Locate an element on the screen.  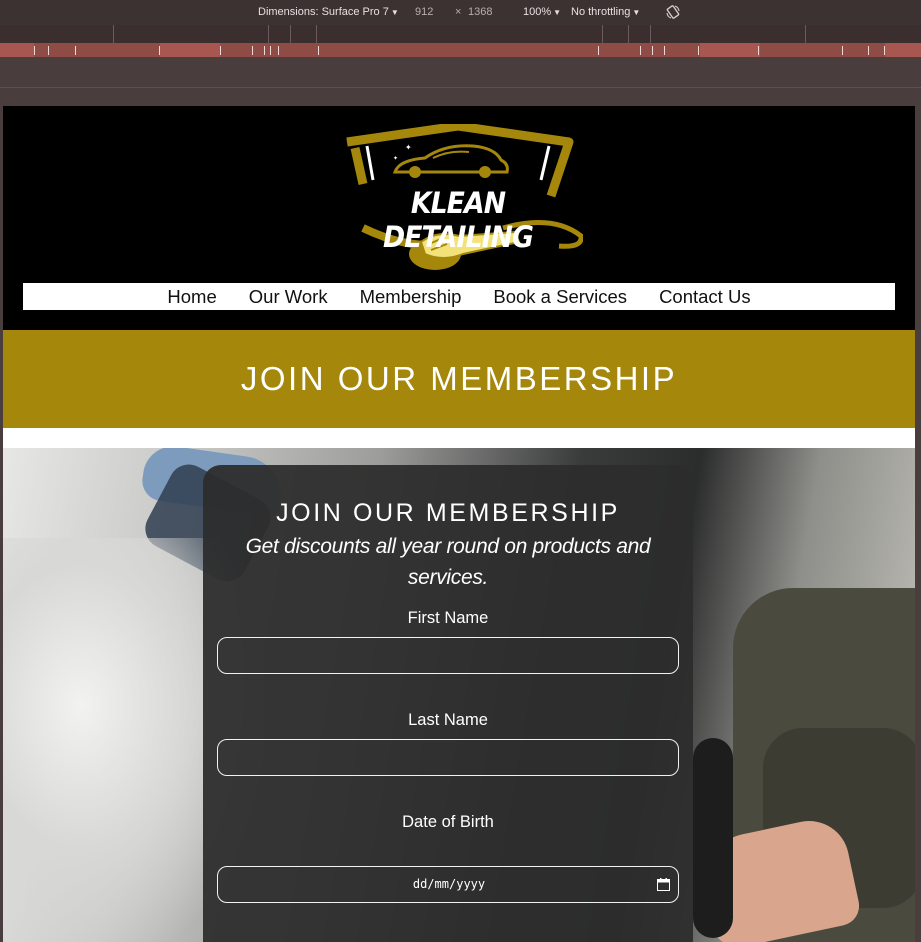
nav-contact-us: Contact Us is located at coordinates (705, 297).